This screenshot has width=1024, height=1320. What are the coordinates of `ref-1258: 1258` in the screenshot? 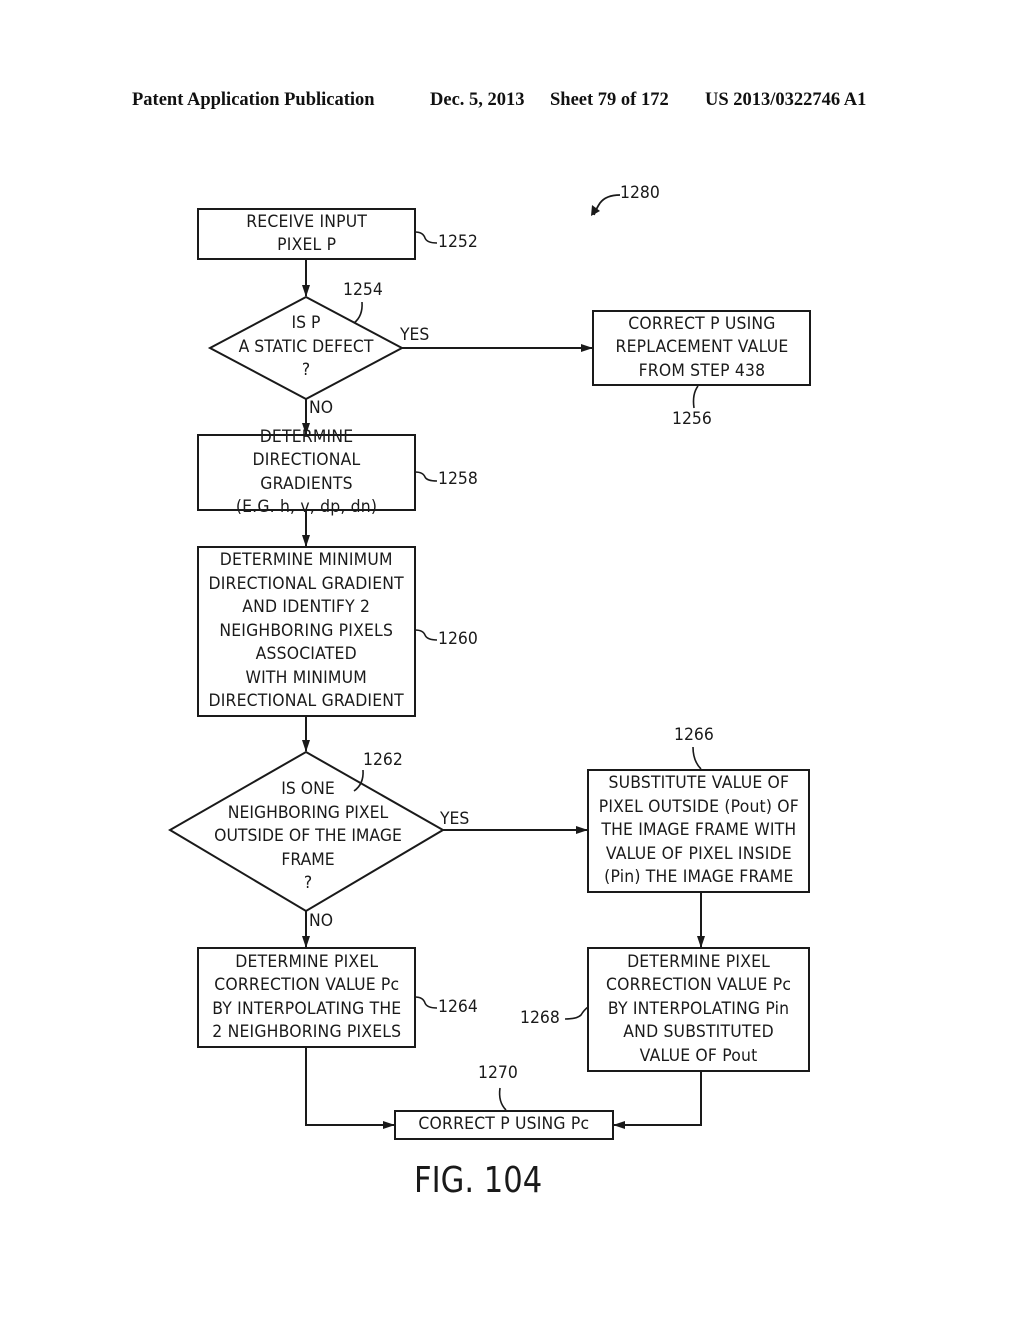 It's located at (458, 479).